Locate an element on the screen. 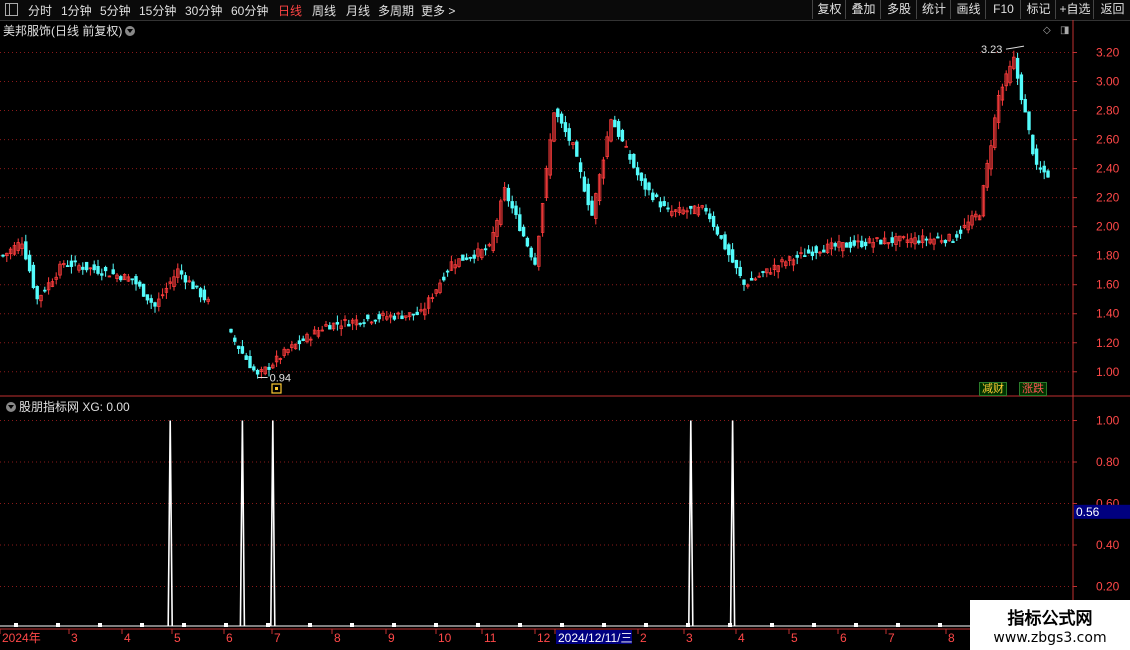 This screenshot has height=650, width=1130. price-tick-label: 2.40 is located at coordinates (1108, 169).